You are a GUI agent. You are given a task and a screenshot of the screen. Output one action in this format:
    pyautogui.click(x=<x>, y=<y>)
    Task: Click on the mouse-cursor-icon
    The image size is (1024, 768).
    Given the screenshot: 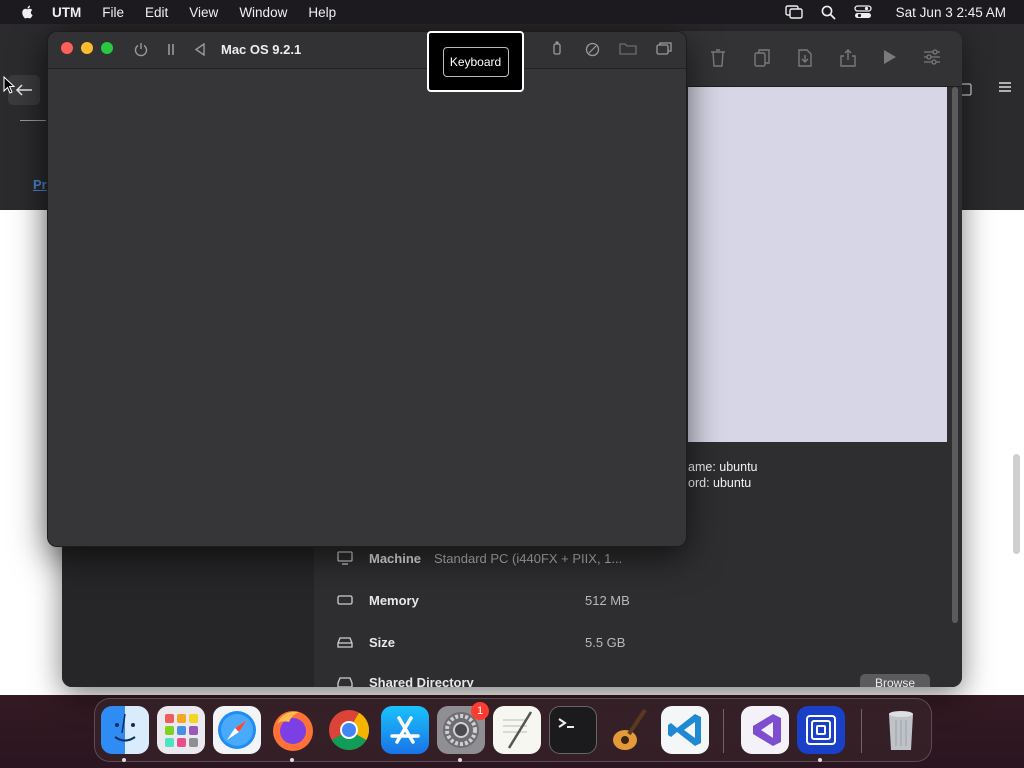 What is the action you would take?
    pyautogui.click(x=9, y=85)
    